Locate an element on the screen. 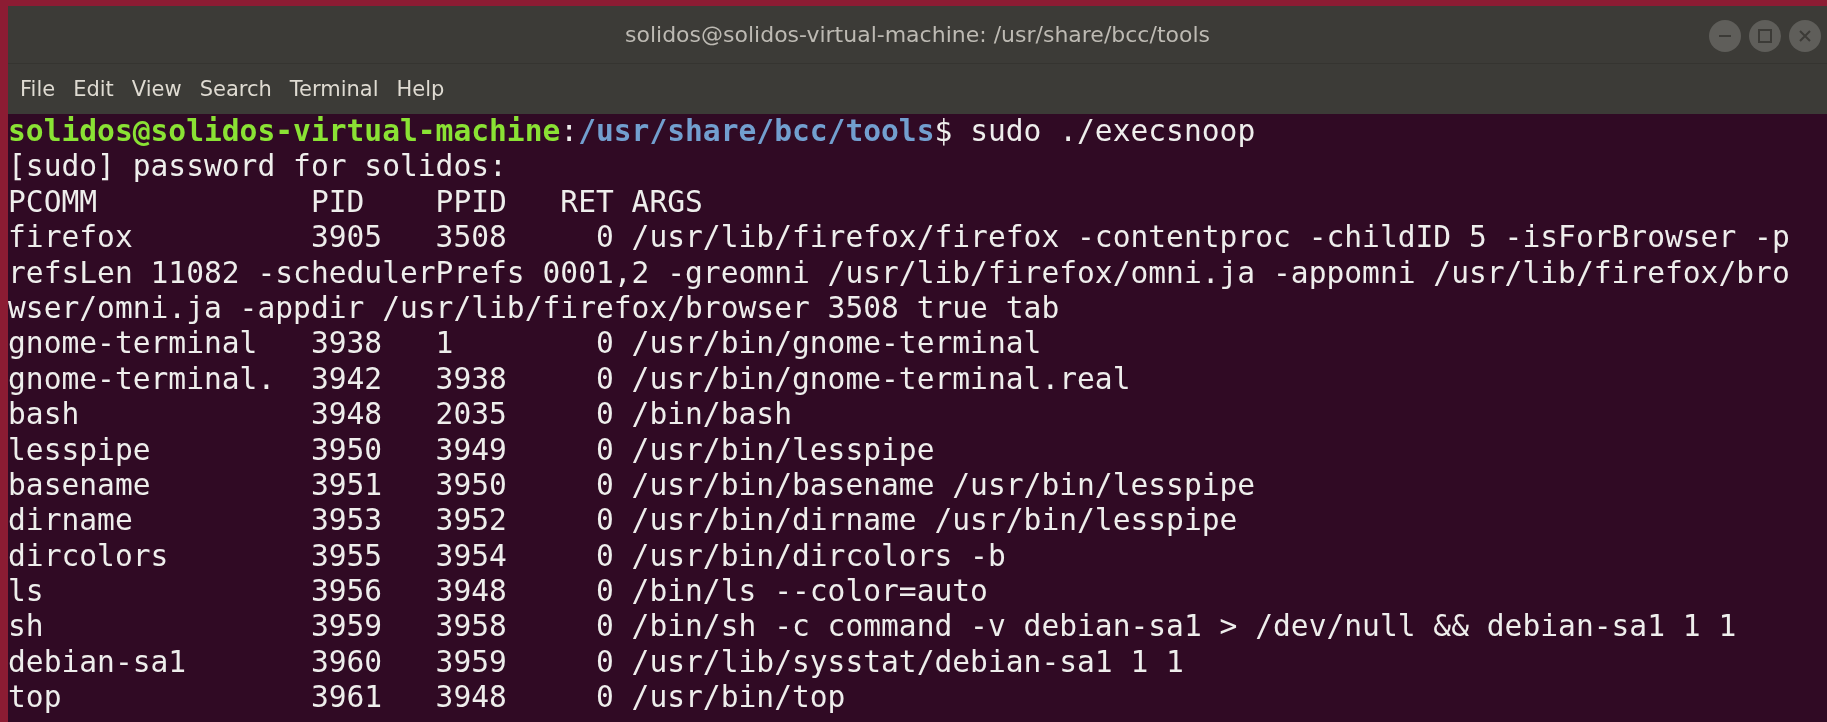 The image size is (1827, 722). output-line: sh 3959 3958 0 /bin/sh -c command -v debian-sa1 > /dev/null && debian-sa1 1 1 is located at coordinates (872, 626).